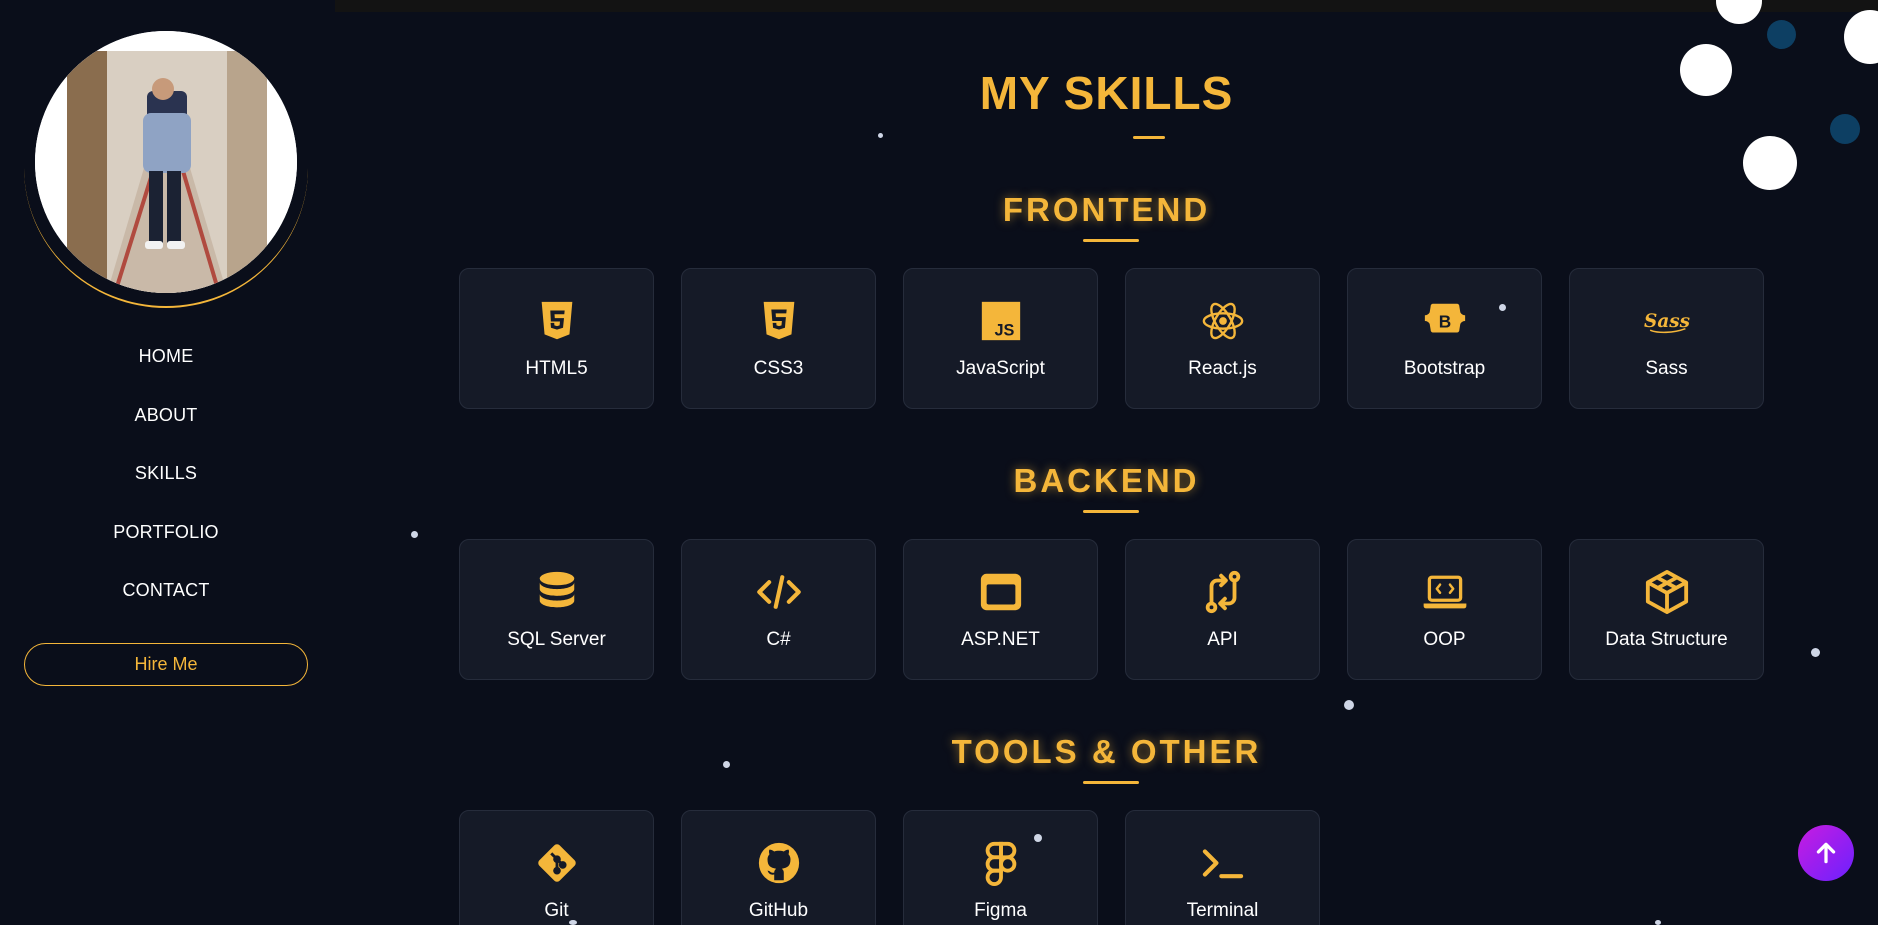  I want to click on page-title: MY SKILLS, so click(1106, 93).